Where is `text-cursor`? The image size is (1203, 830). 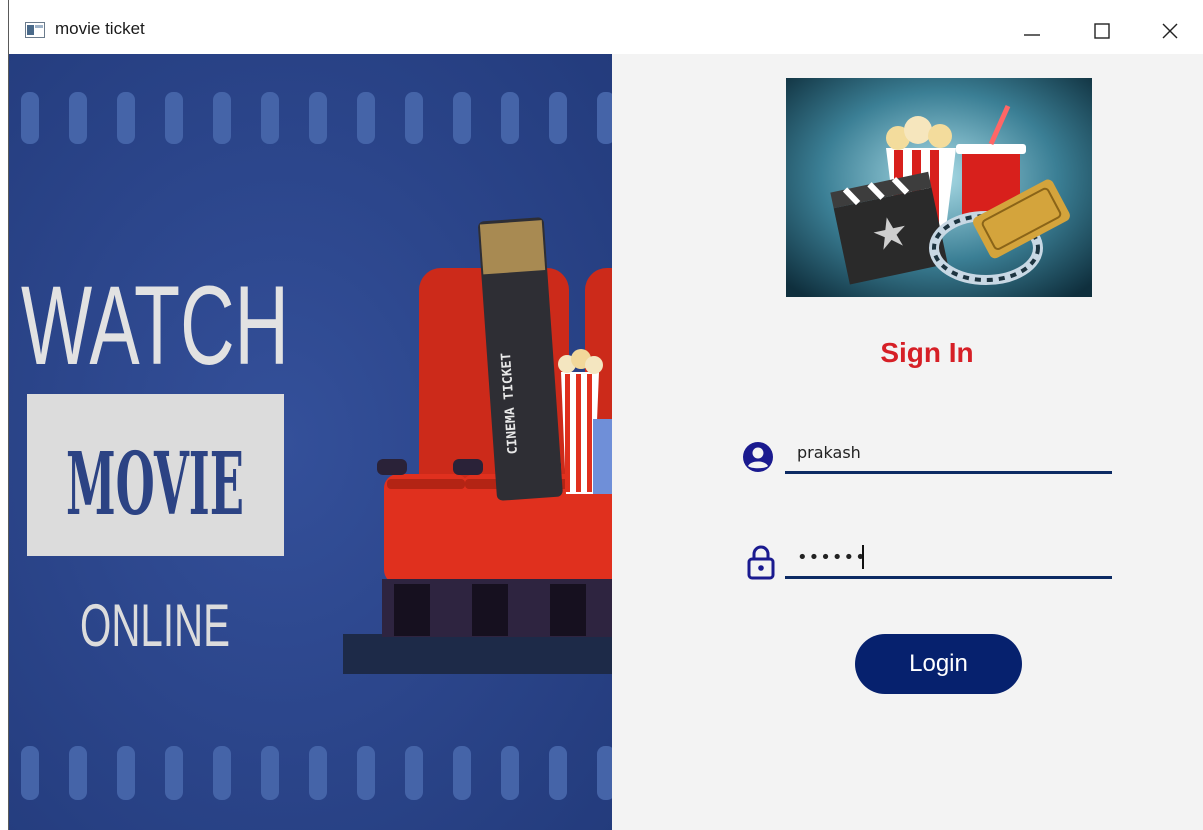
text-cursor is located at coordinates (863, 557).